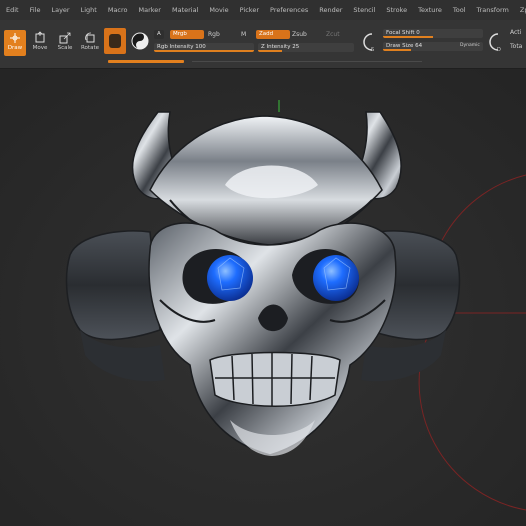  What do you see at coordinates (15, 48) in the screenshot?
I see `draw-label: Draw` at bounding box center [15, 48].